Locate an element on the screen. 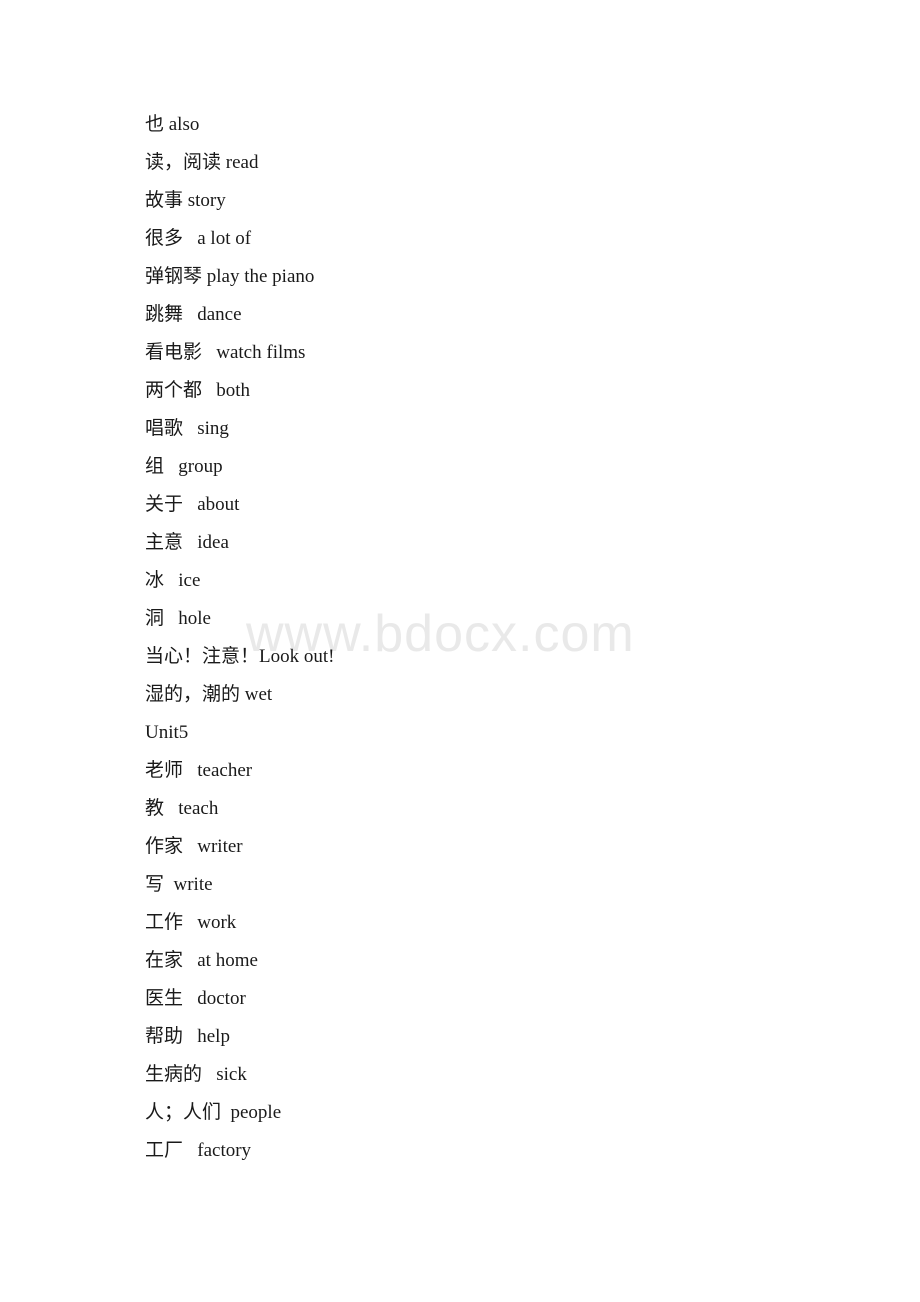 The image size is (920, 1302). vocab-line-about: 关于 about is located at coordinates (192, 504).